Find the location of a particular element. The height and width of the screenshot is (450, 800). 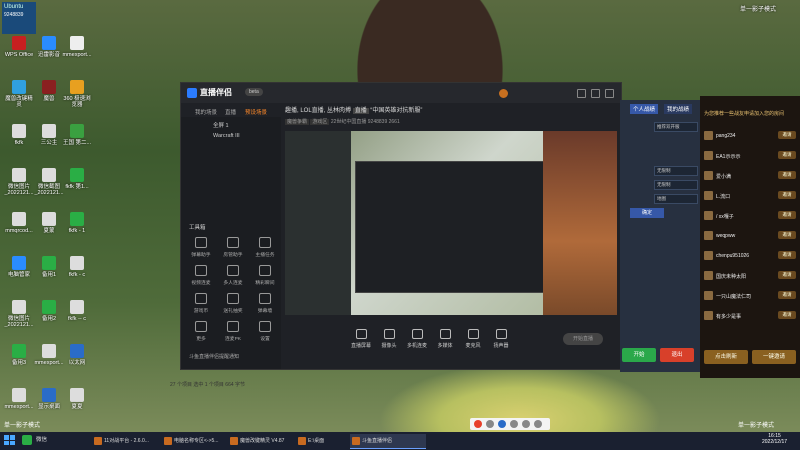

user-avatar-icon is located at coordinates (503, 93).